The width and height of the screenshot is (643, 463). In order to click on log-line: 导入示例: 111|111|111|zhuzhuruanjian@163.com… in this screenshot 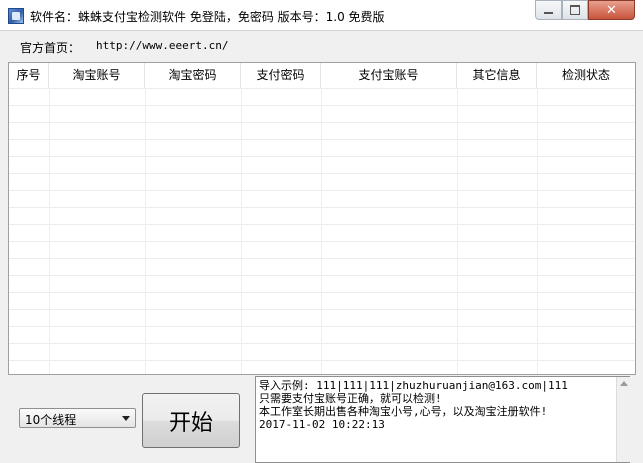, I will do `click(413, 385)`.